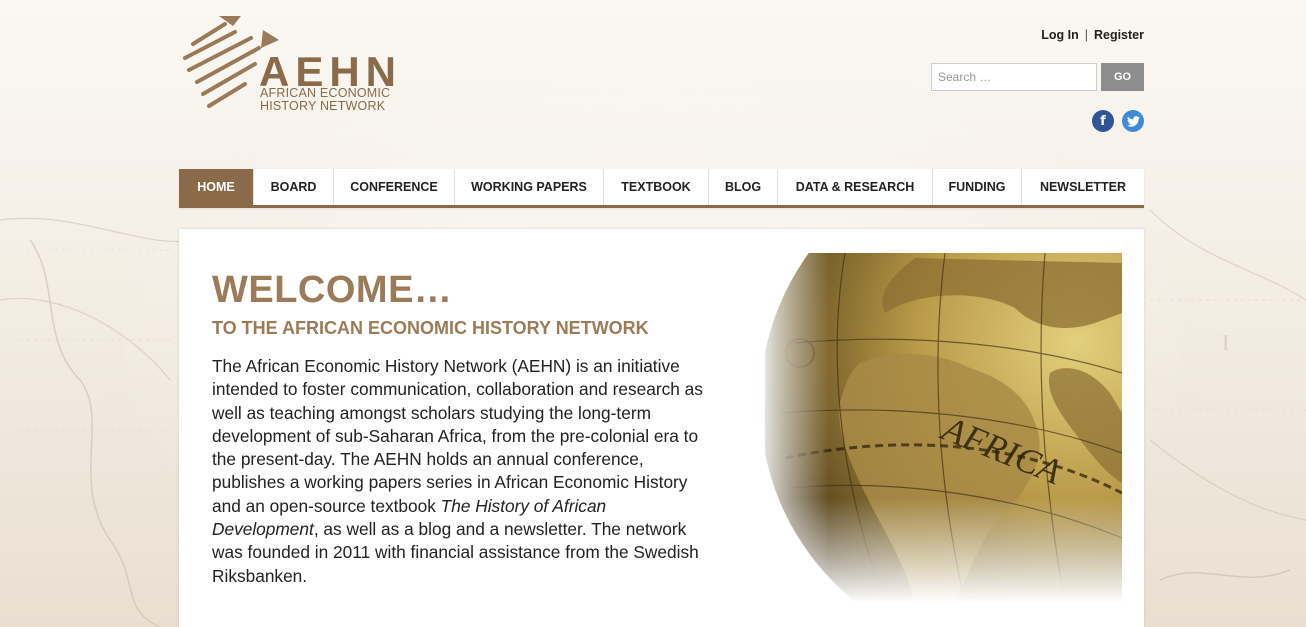 This screenshot has height=627, width=1306. I want to click on twitter-icon, so click(1133, 121).